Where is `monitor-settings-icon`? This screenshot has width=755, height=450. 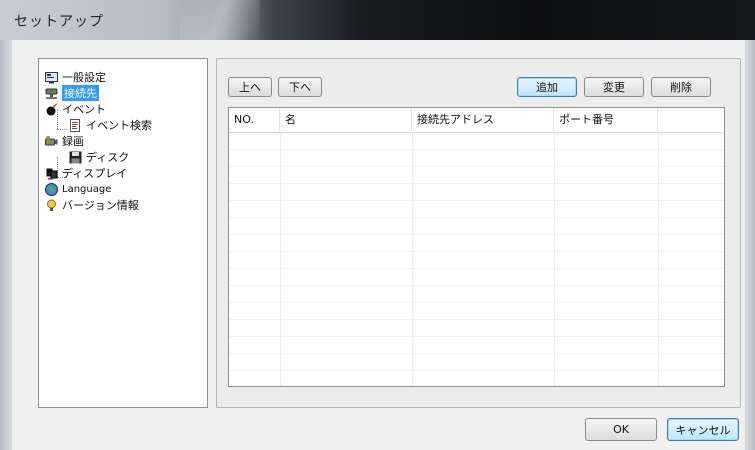 monitor-settings-icon is located at coordinates (51, 77).